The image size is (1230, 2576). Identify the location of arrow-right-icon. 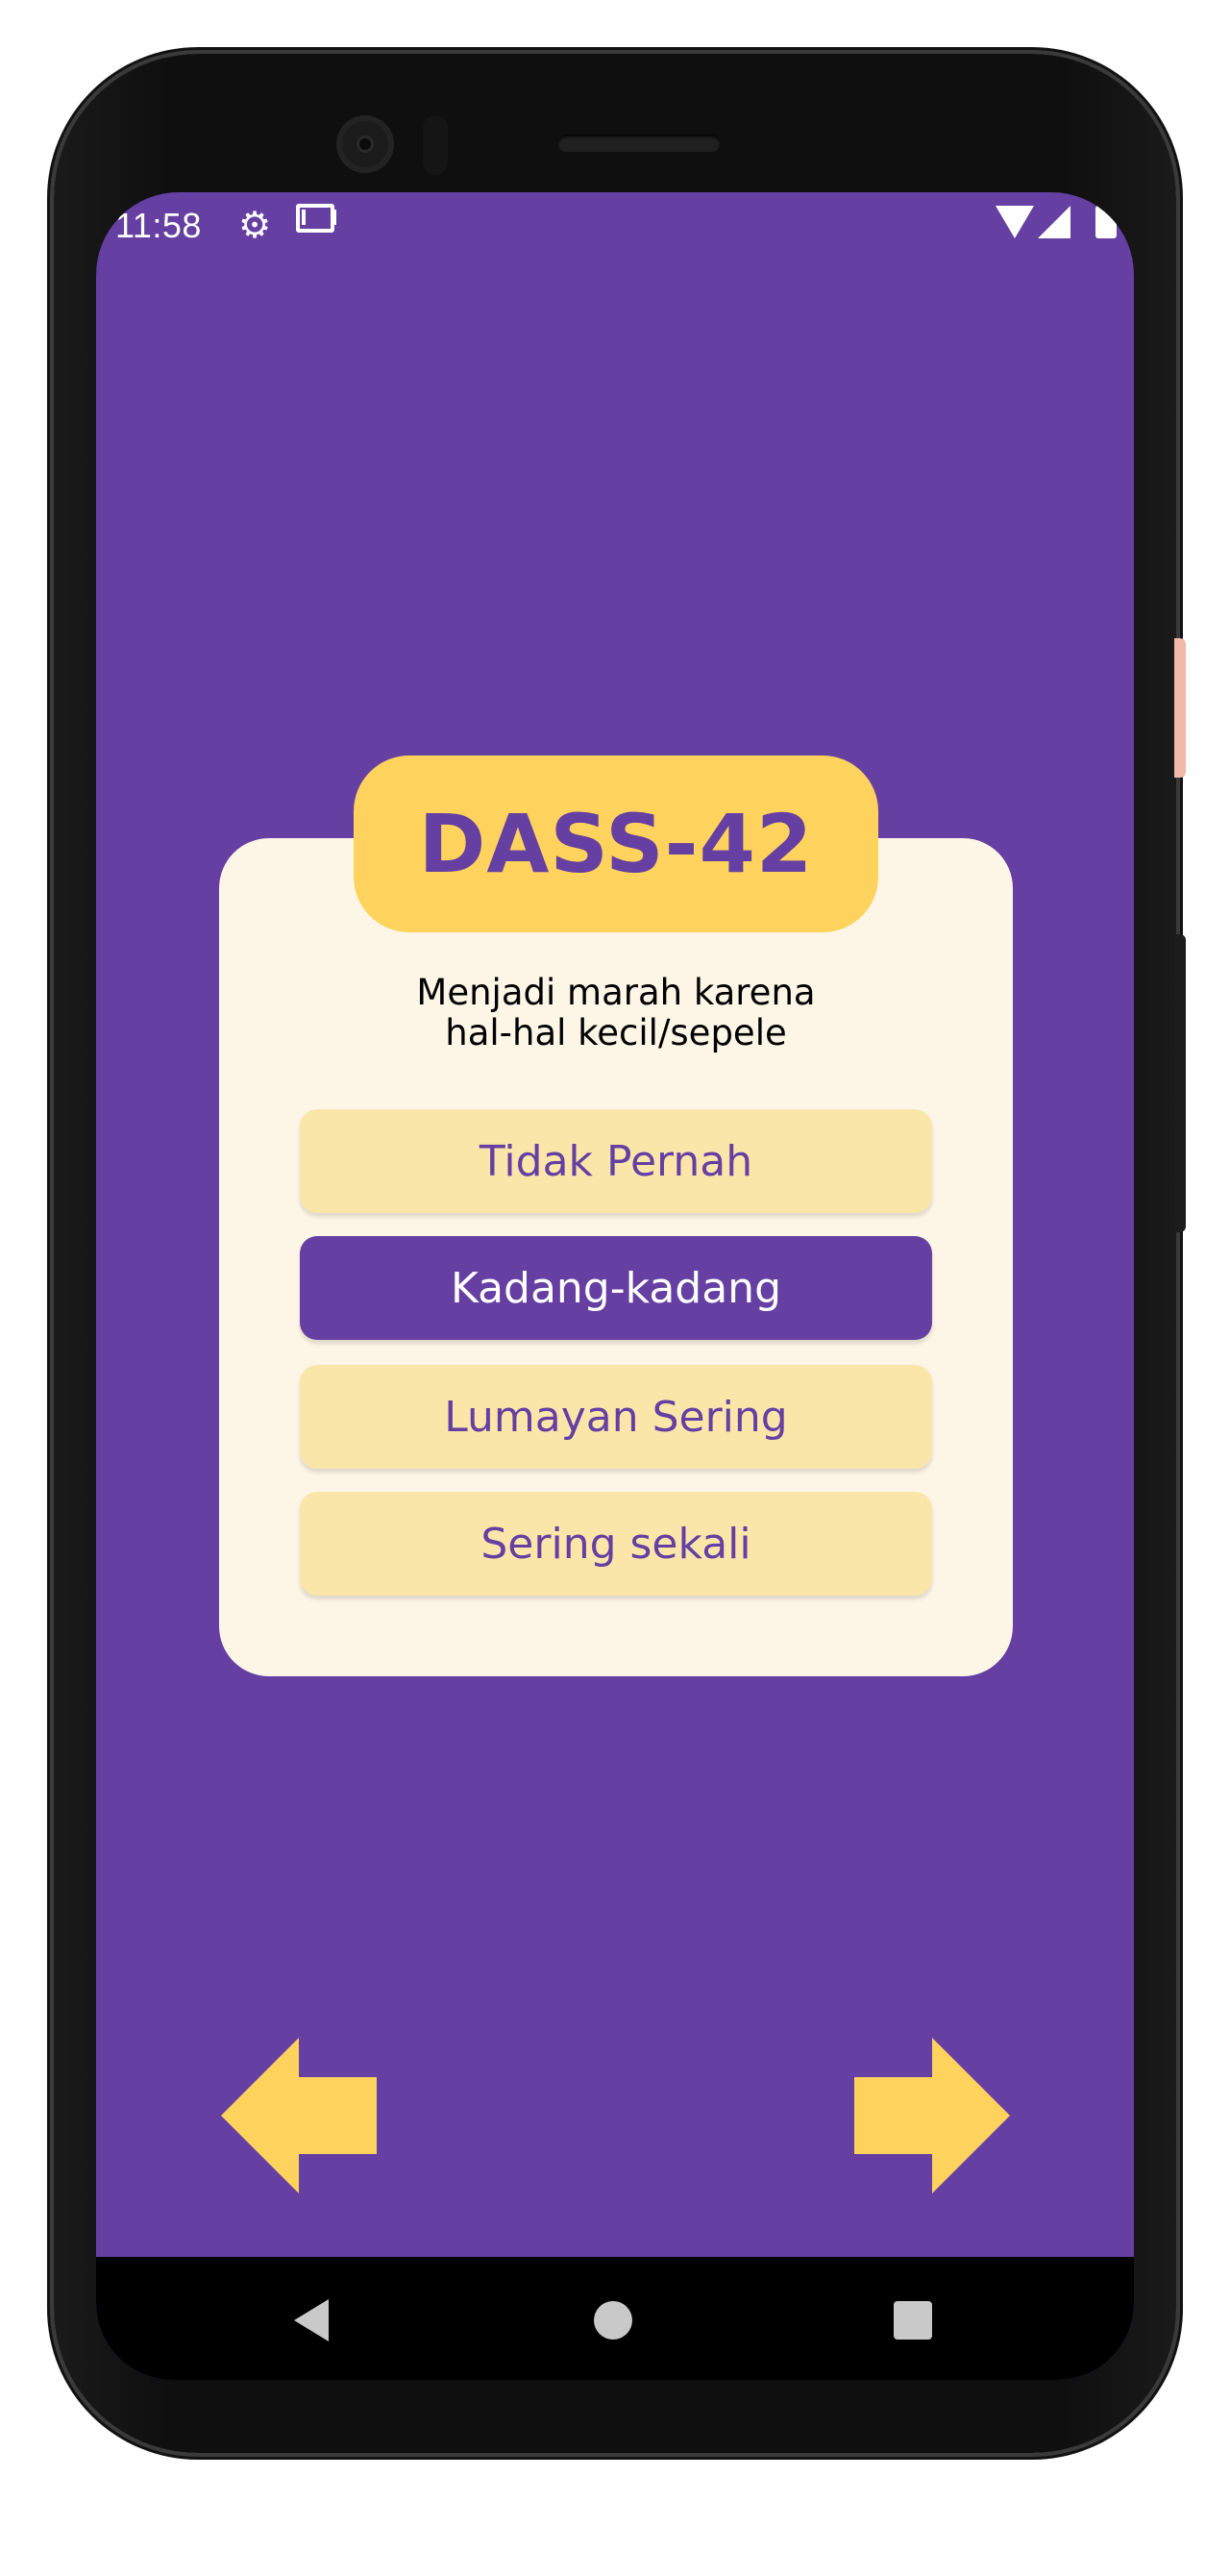
(932, 2116).